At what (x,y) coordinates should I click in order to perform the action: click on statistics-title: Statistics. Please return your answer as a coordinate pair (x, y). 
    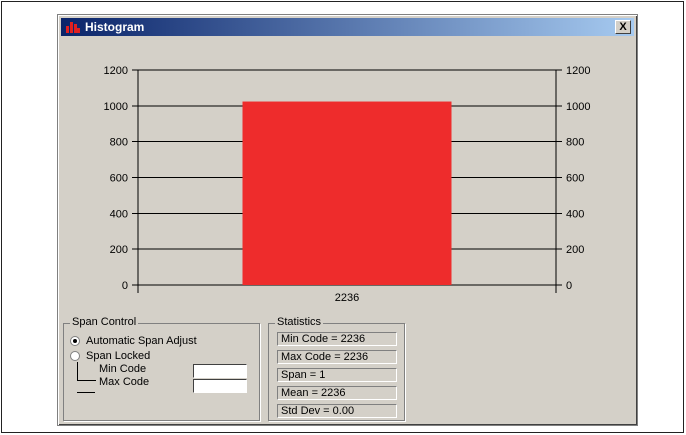
    Looking at the image, I should click on (299, 322).